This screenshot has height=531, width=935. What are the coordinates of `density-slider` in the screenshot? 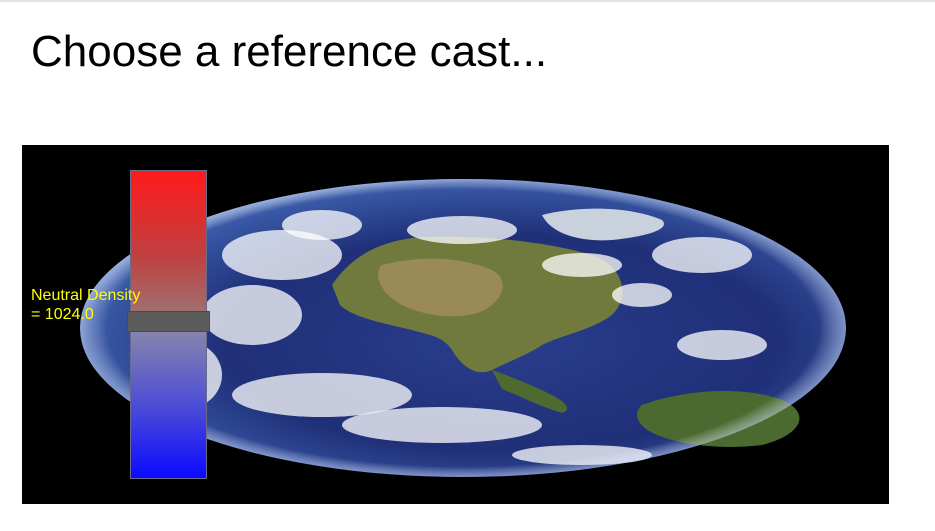 It's located at (168, 324).